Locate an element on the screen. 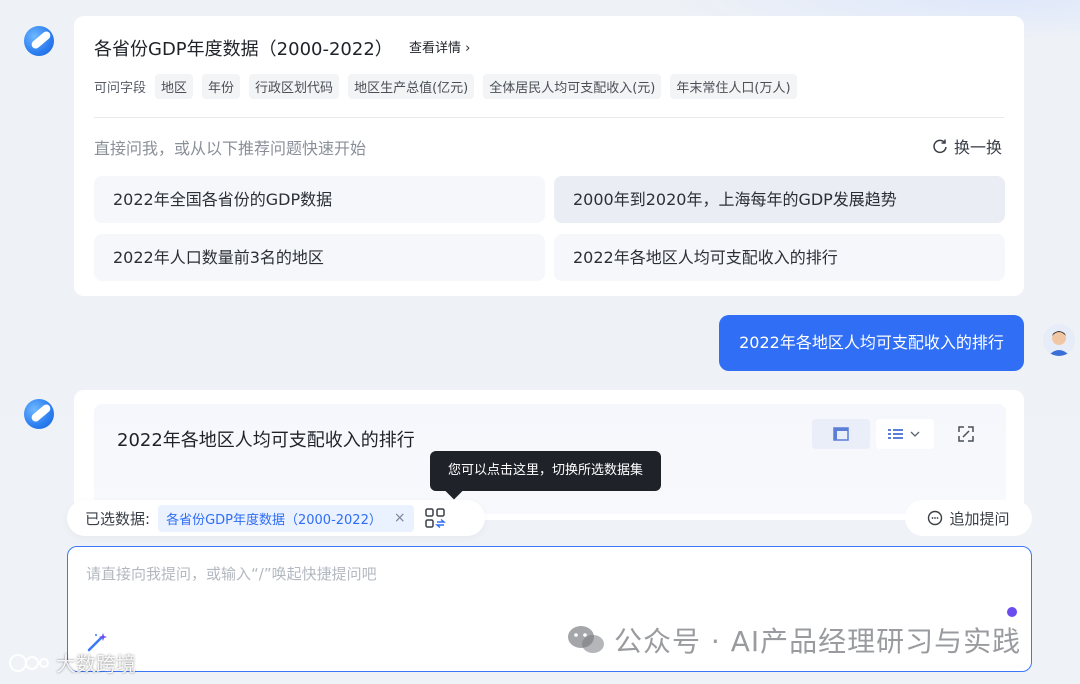 The image size is (1080, 684). selected-data-bar: 已选数据: 各省份GDP年度数据（2000-2022） × is located at coordinates (276, 518).